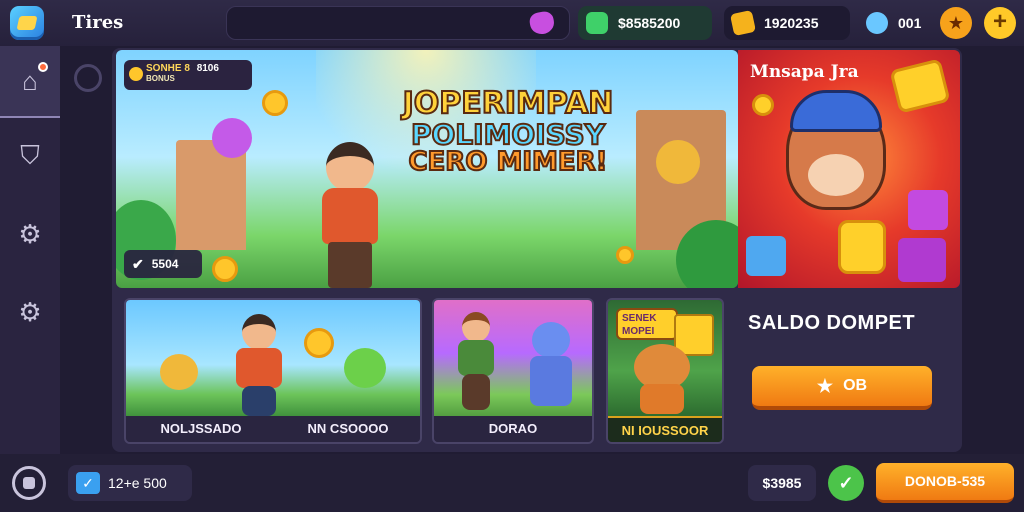 This screenshot has width=1024, height=512. I want to click on home-icon: ⌂, so click(30, 80).